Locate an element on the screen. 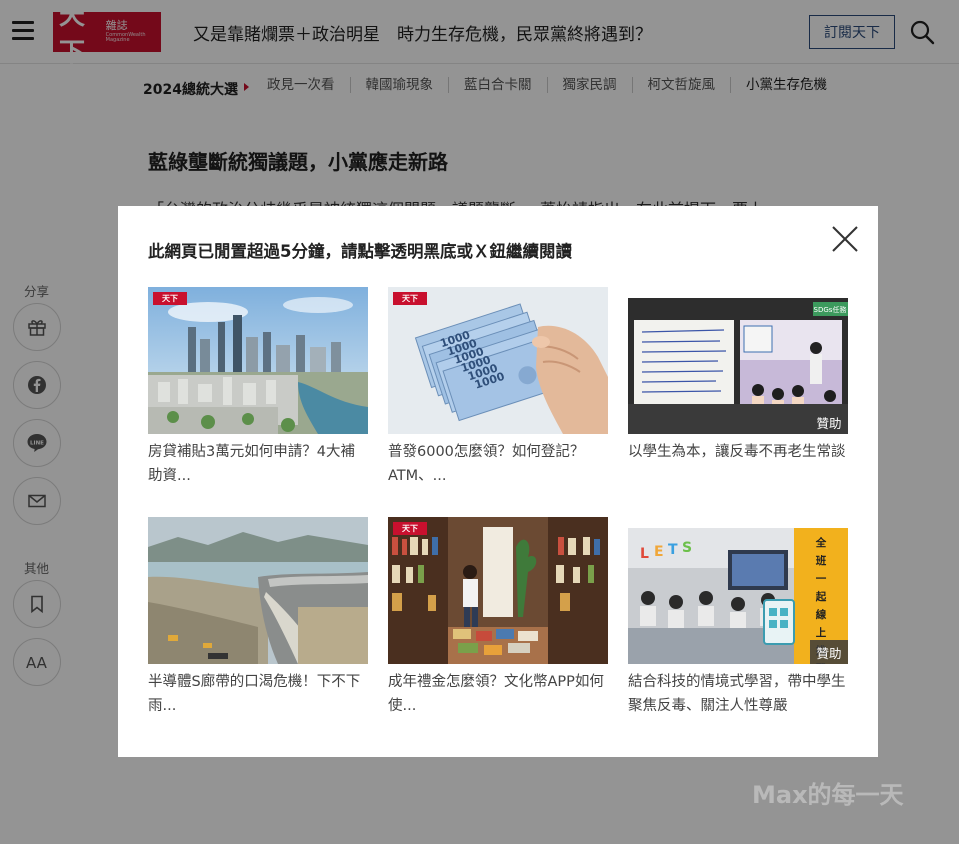  card-thumbnail: 1000 1000 1000 1000 1000 1000 天下 is located at coordinates (498, 360).